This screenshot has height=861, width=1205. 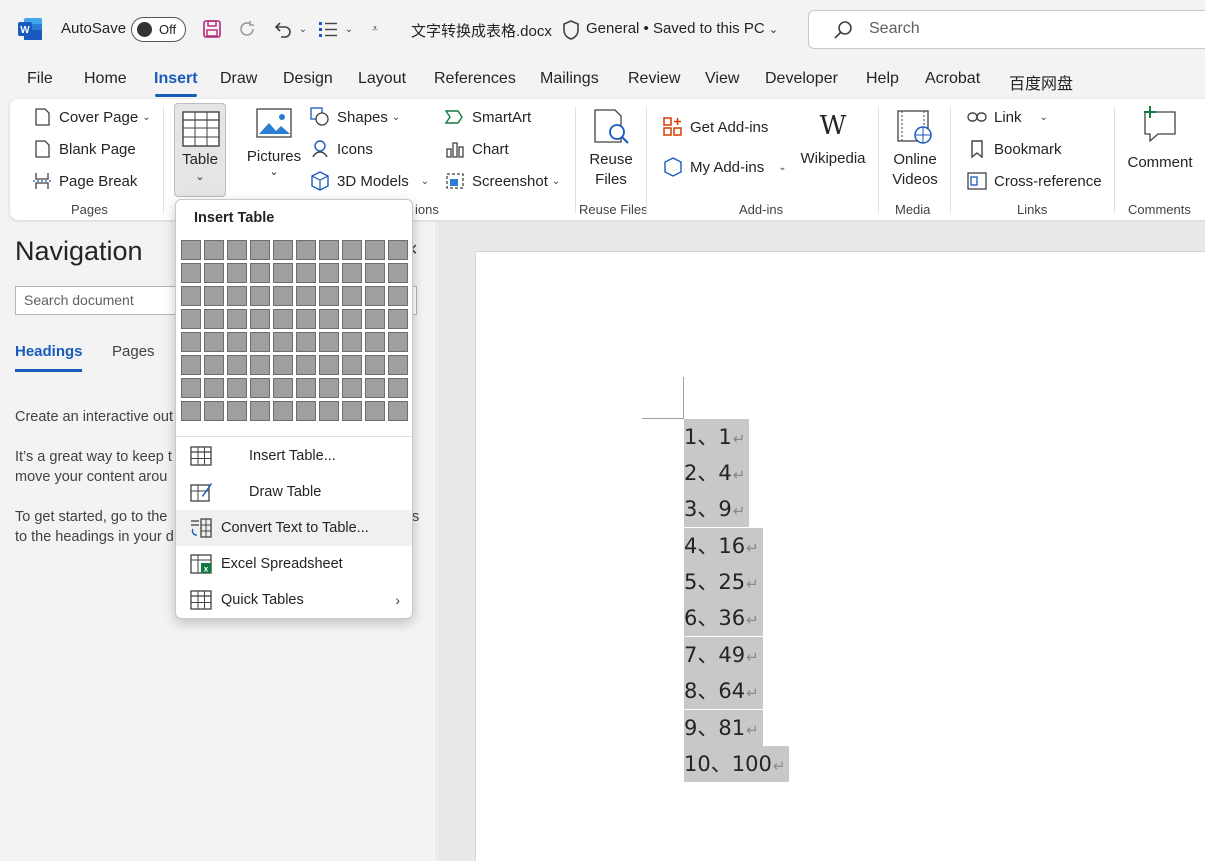 What do you see at coordinates (725, 167) in the screenshot?
I see `my-addins-button: My Add-ins ⌄` at bounding box center [725, 167].